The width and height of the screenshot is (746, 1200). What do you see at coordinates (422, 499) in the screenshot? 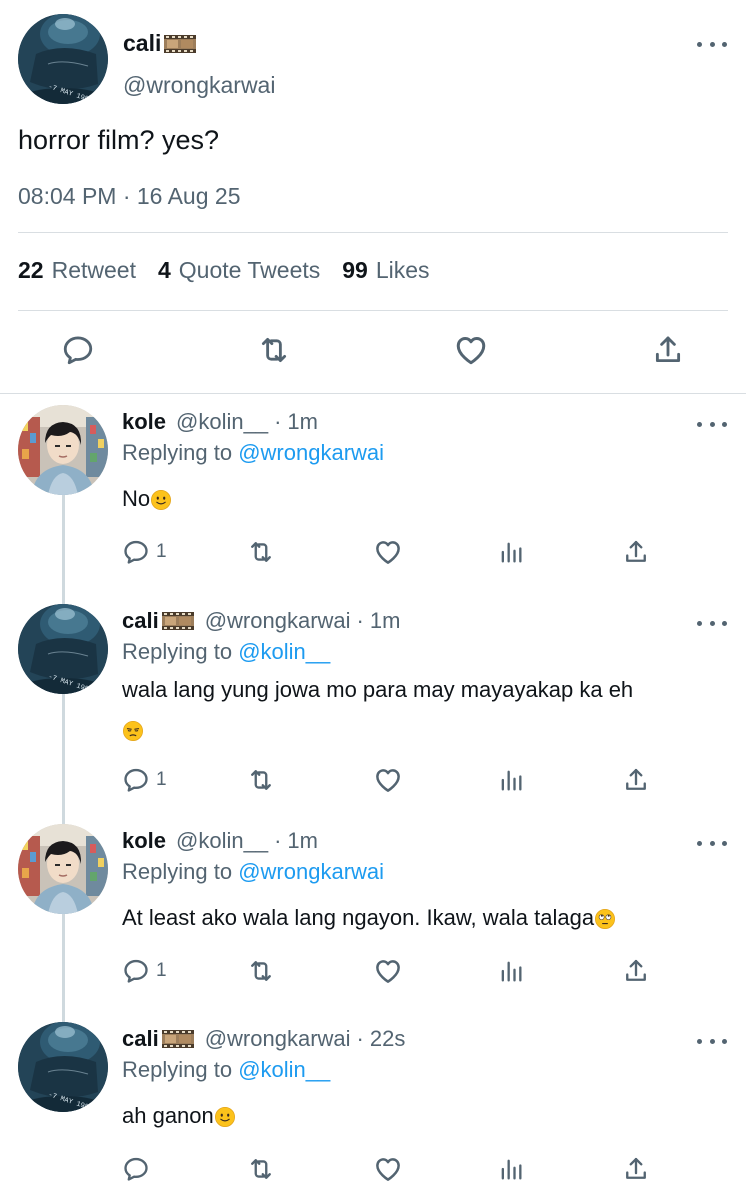
I see `reply-text: No` at bounding box center [422, 499].